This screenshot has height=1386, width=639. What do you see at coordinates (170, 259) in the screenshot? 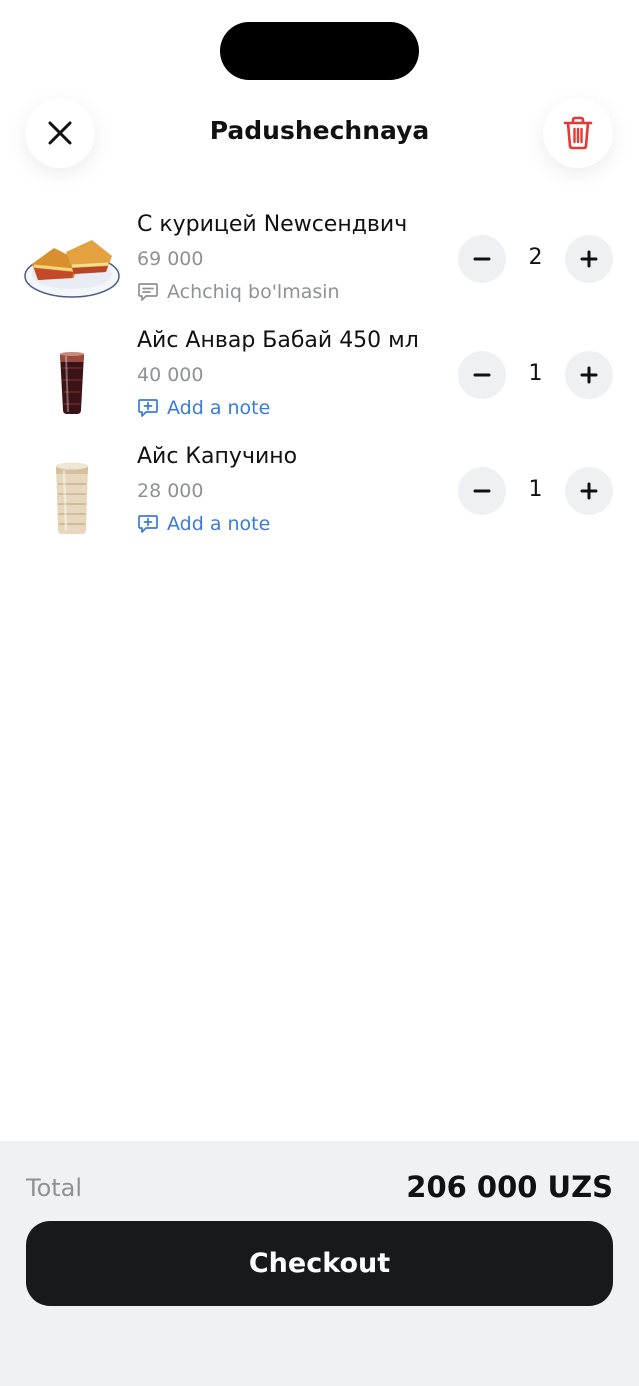
I see `item-price: 69 000` at bounding box center [170, 259].